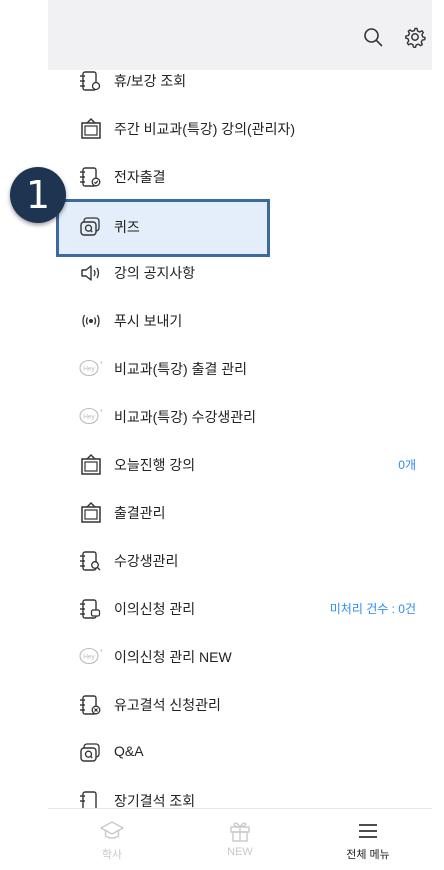 This screenshot has width=444, height=870. I want to click on menu-item-label: 전자출결, so click(140, 177).